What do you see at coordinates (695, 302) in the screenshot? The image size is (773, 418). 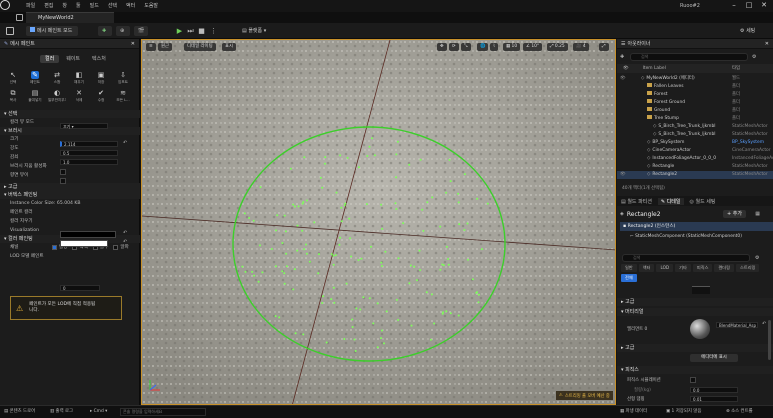 I see `section-advanced-details: ▸ 고급` at bounding box center [695, 302].